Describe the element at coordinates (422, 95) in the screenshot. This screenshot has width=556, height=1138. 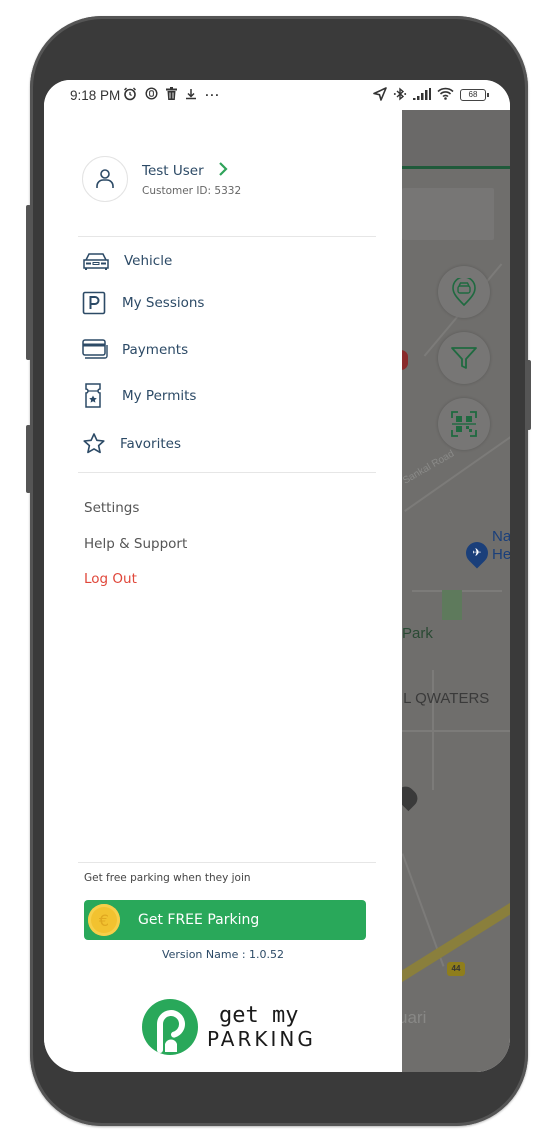
I see `signal-icon` at that location.